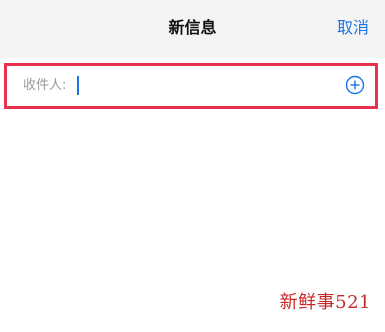 The image size is (385, 332). I want to click on plus-circle-icon, so click(355, 85).